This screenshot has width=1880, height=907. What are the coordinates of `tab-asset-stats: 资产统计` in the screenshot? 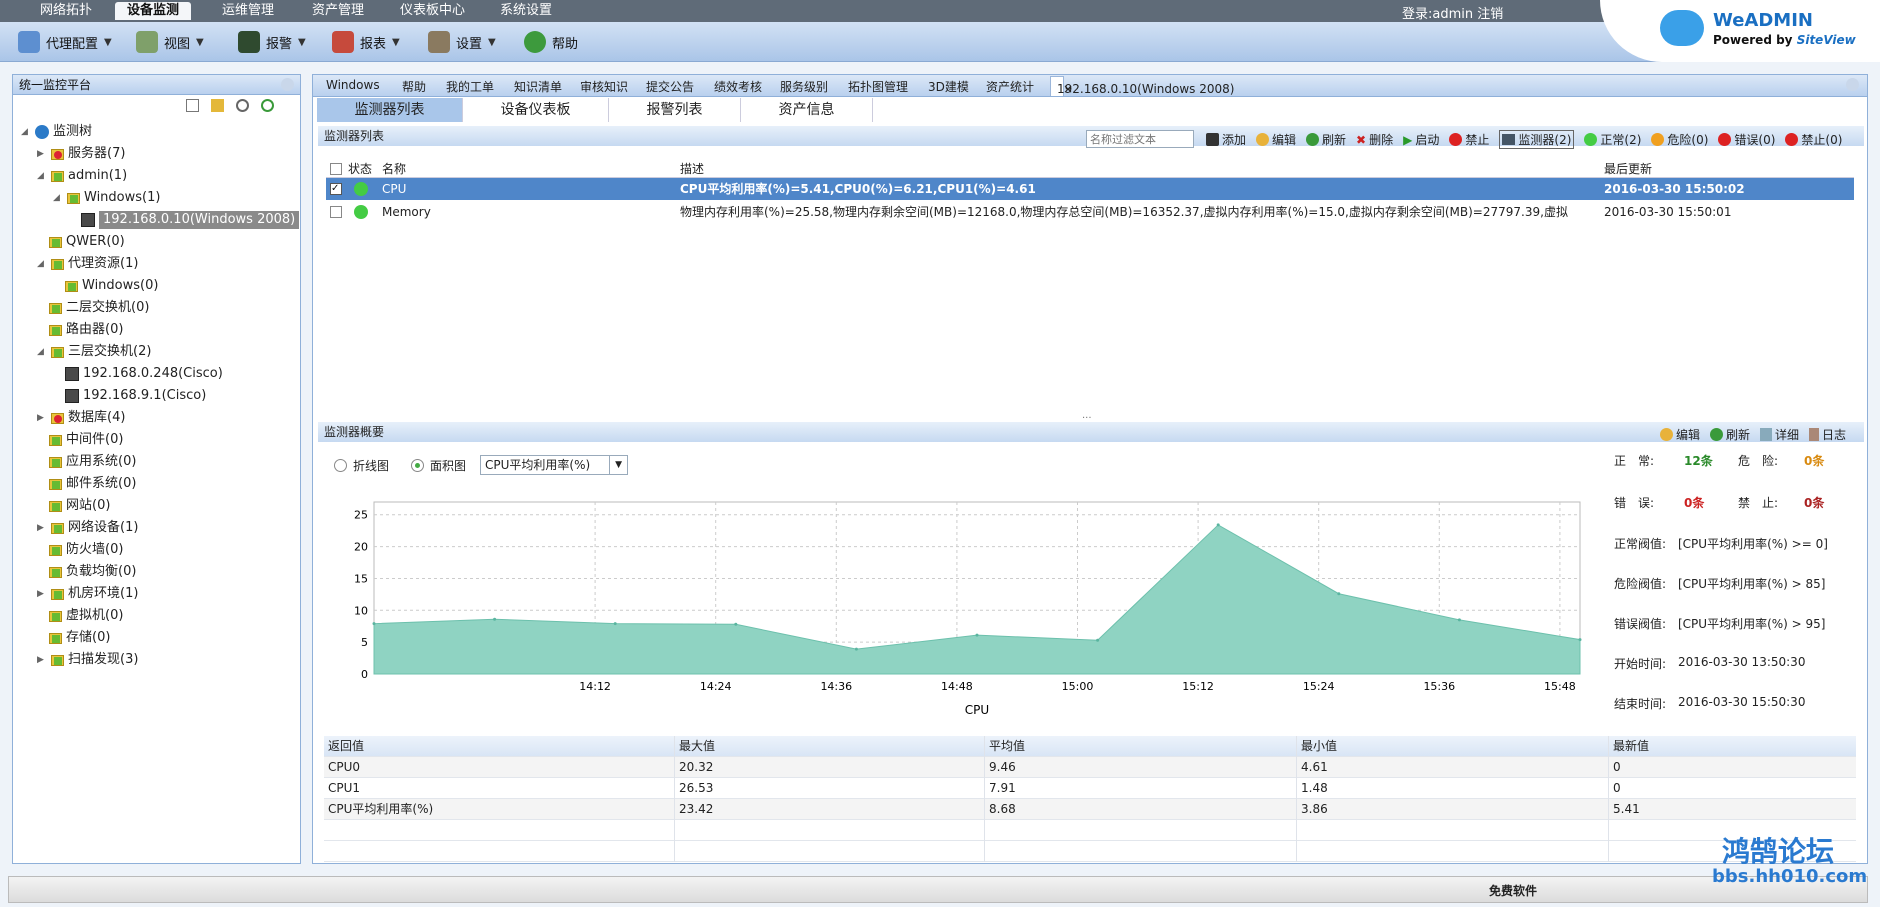 It's located at (1010, 86).